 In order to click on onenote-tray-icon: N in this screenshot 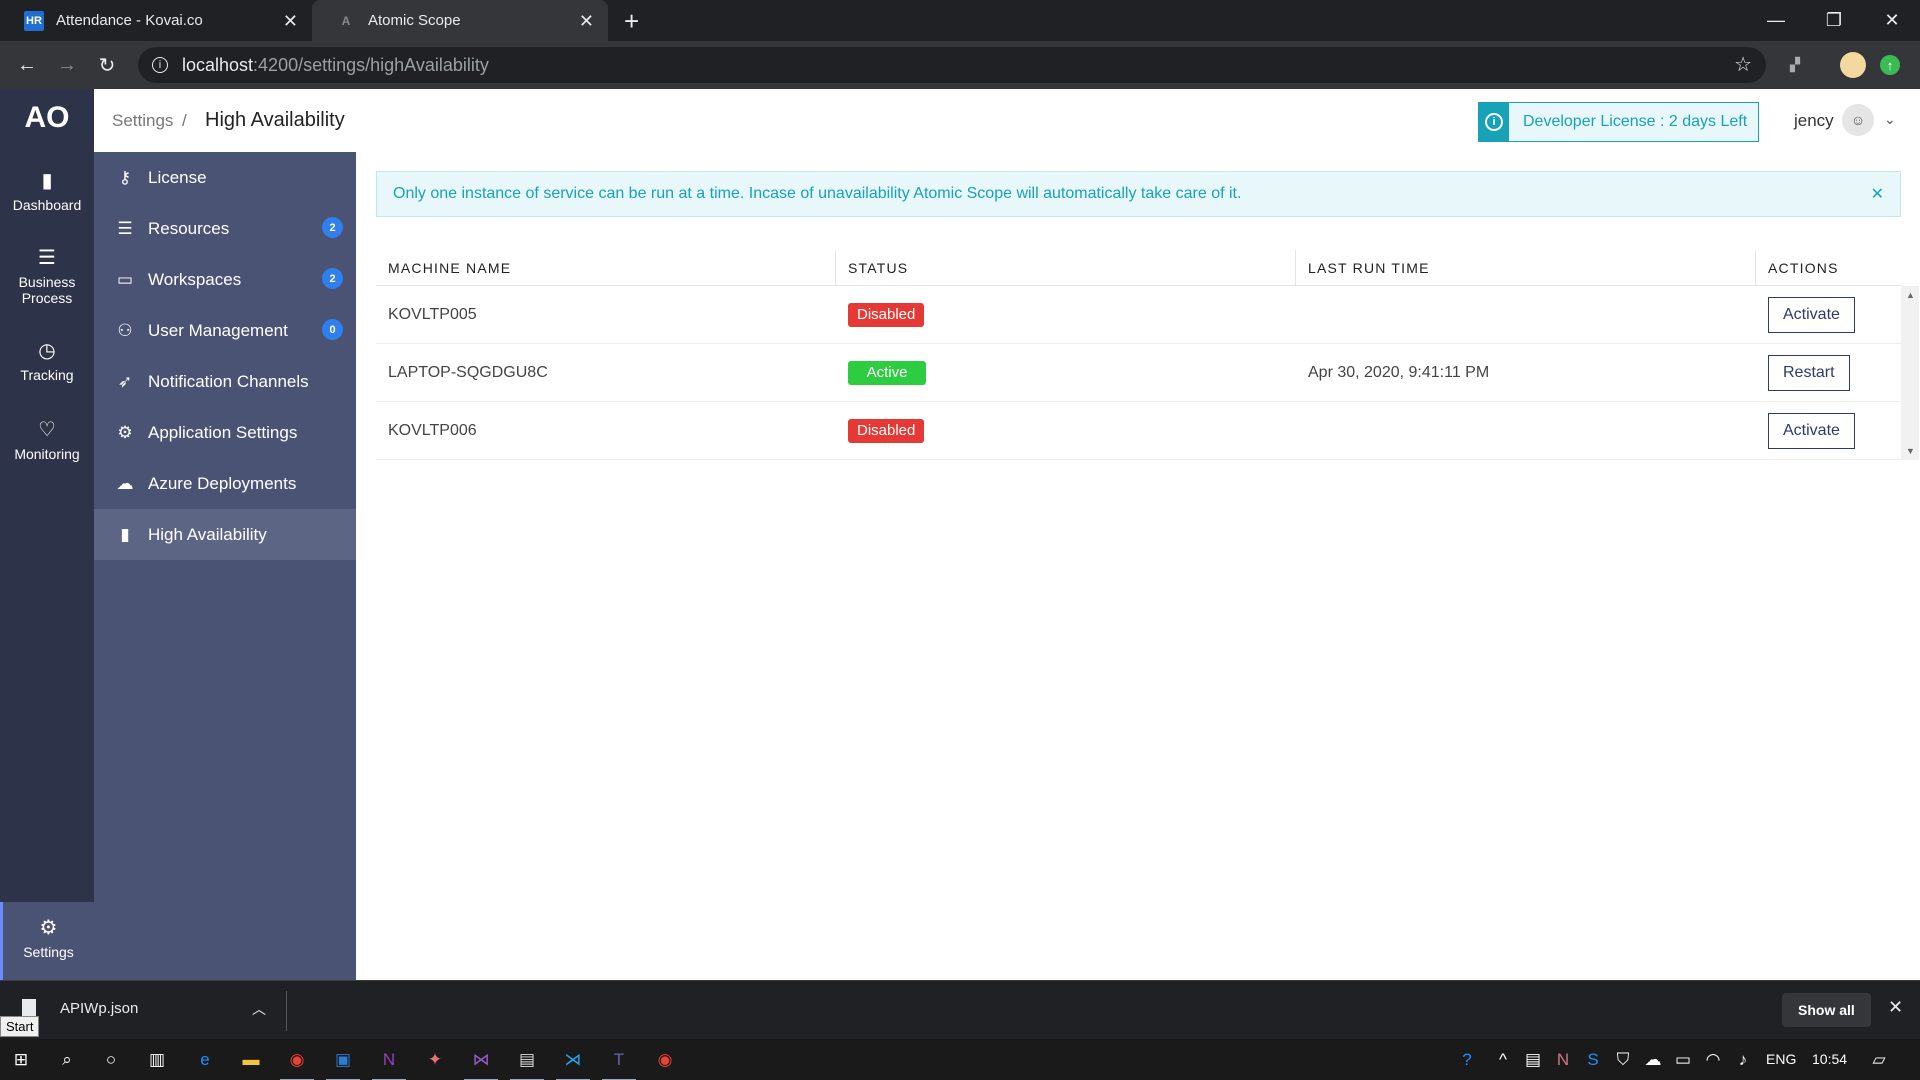, I will do `click(1563, 1060)`.